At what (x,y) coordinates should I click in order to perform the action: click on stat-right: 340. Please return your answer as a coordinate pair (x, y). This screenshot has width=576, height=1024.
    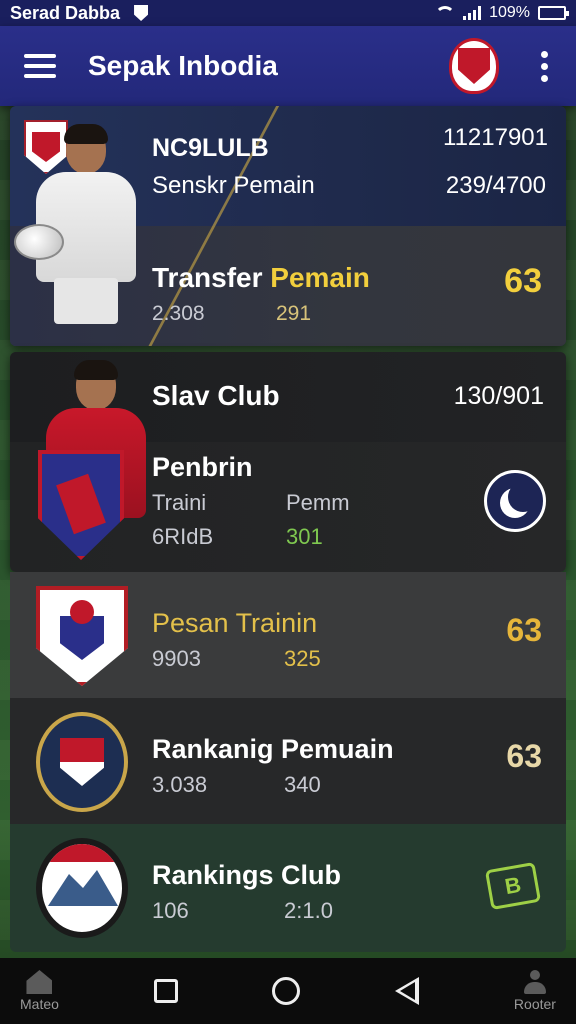
    Looking at the image, I should click on (302, 784).